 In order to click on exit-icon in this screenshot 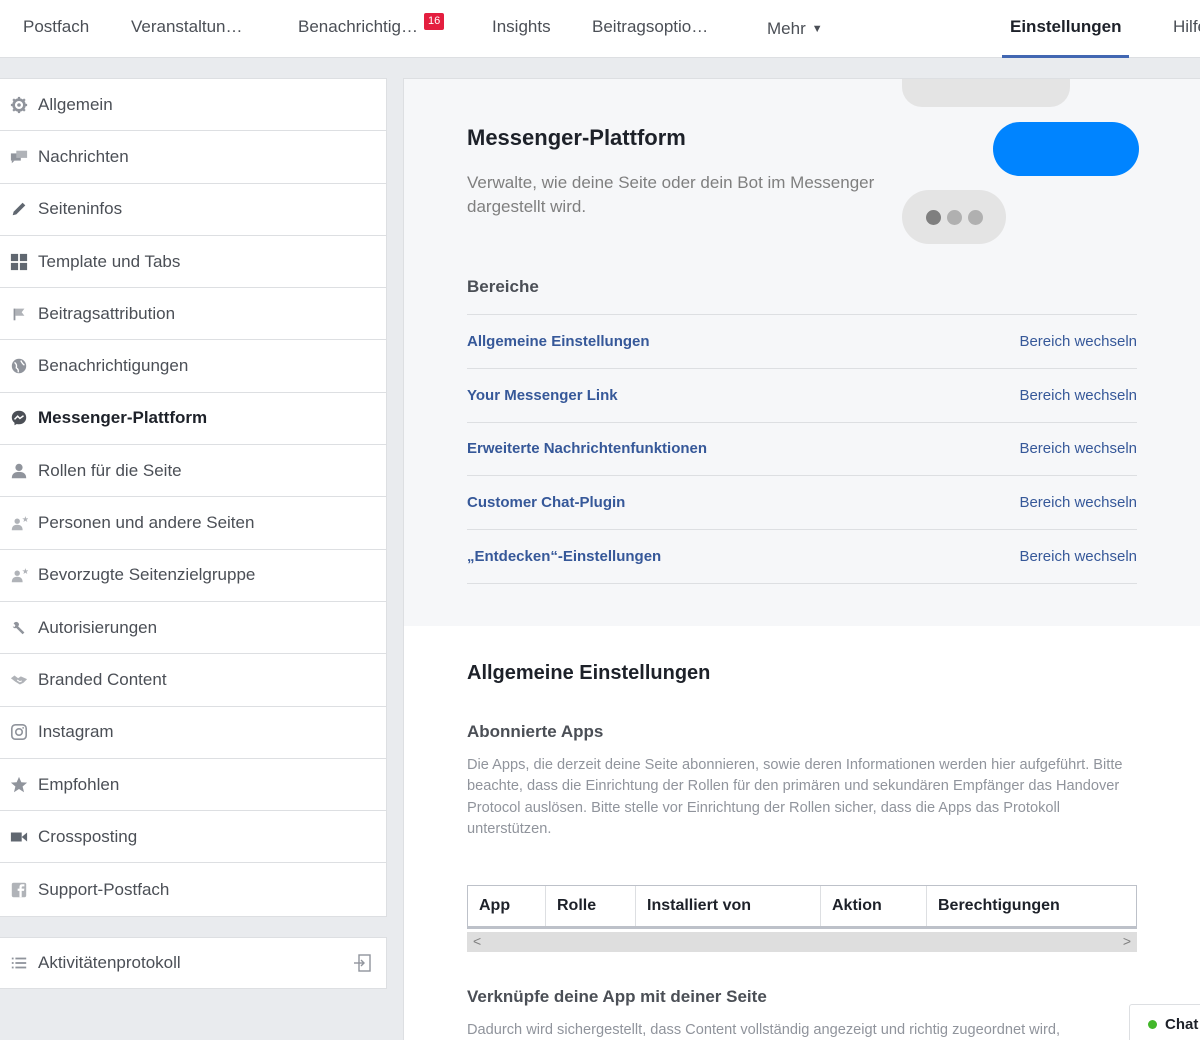, I will do `click(362, 963)`.